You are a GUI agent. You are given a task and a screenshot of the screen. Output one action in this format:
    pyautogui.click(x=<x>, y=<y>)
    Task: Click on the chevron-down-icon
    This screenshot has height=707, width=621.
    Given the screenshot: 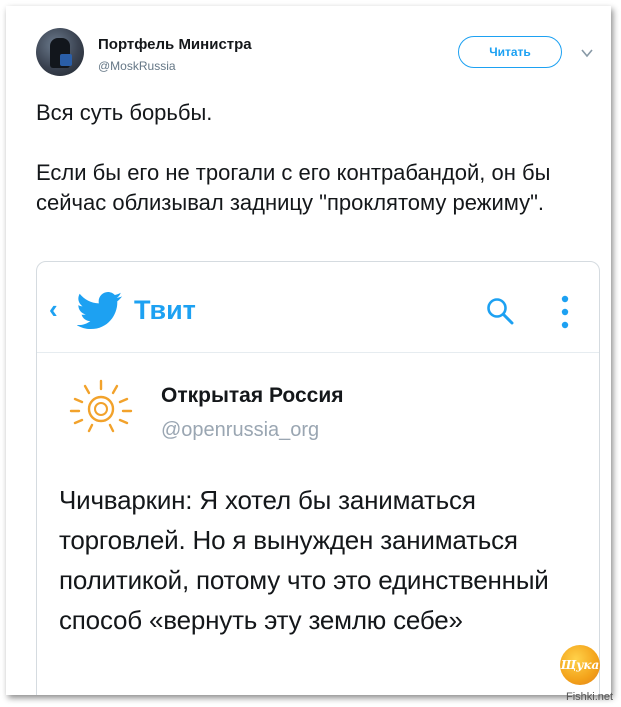 What is the action you would take?
    pyautogui.click(x=587, y=53)
    